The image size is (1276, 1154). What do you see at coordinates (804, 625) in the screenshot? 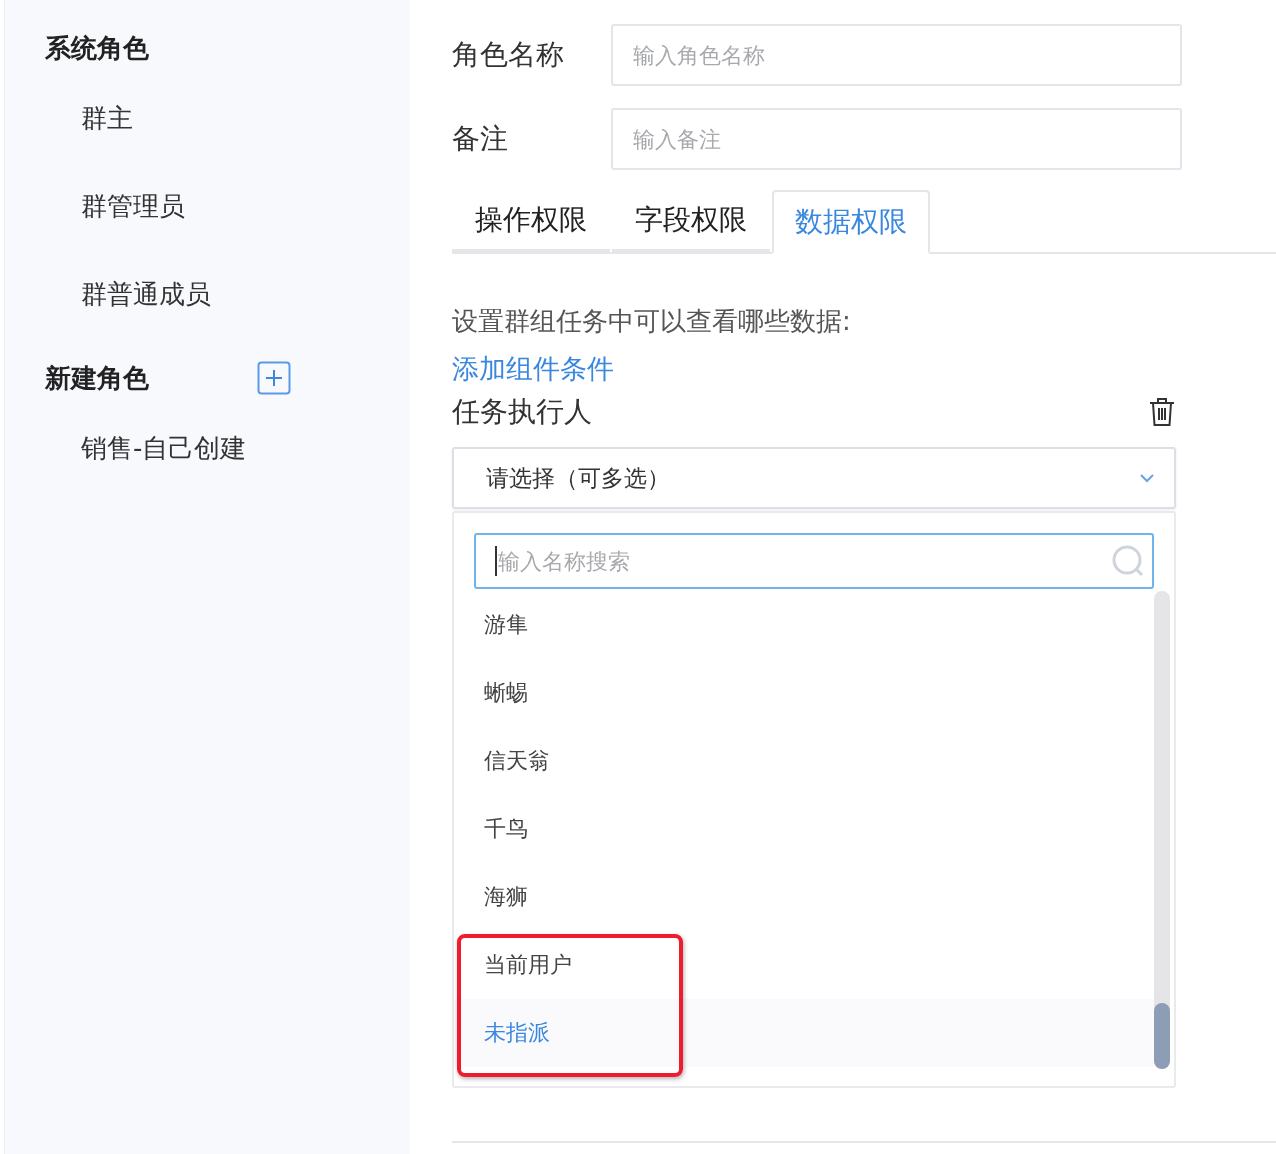
I see `dropdown-option: 游隼` at bounding box center [804, 625].